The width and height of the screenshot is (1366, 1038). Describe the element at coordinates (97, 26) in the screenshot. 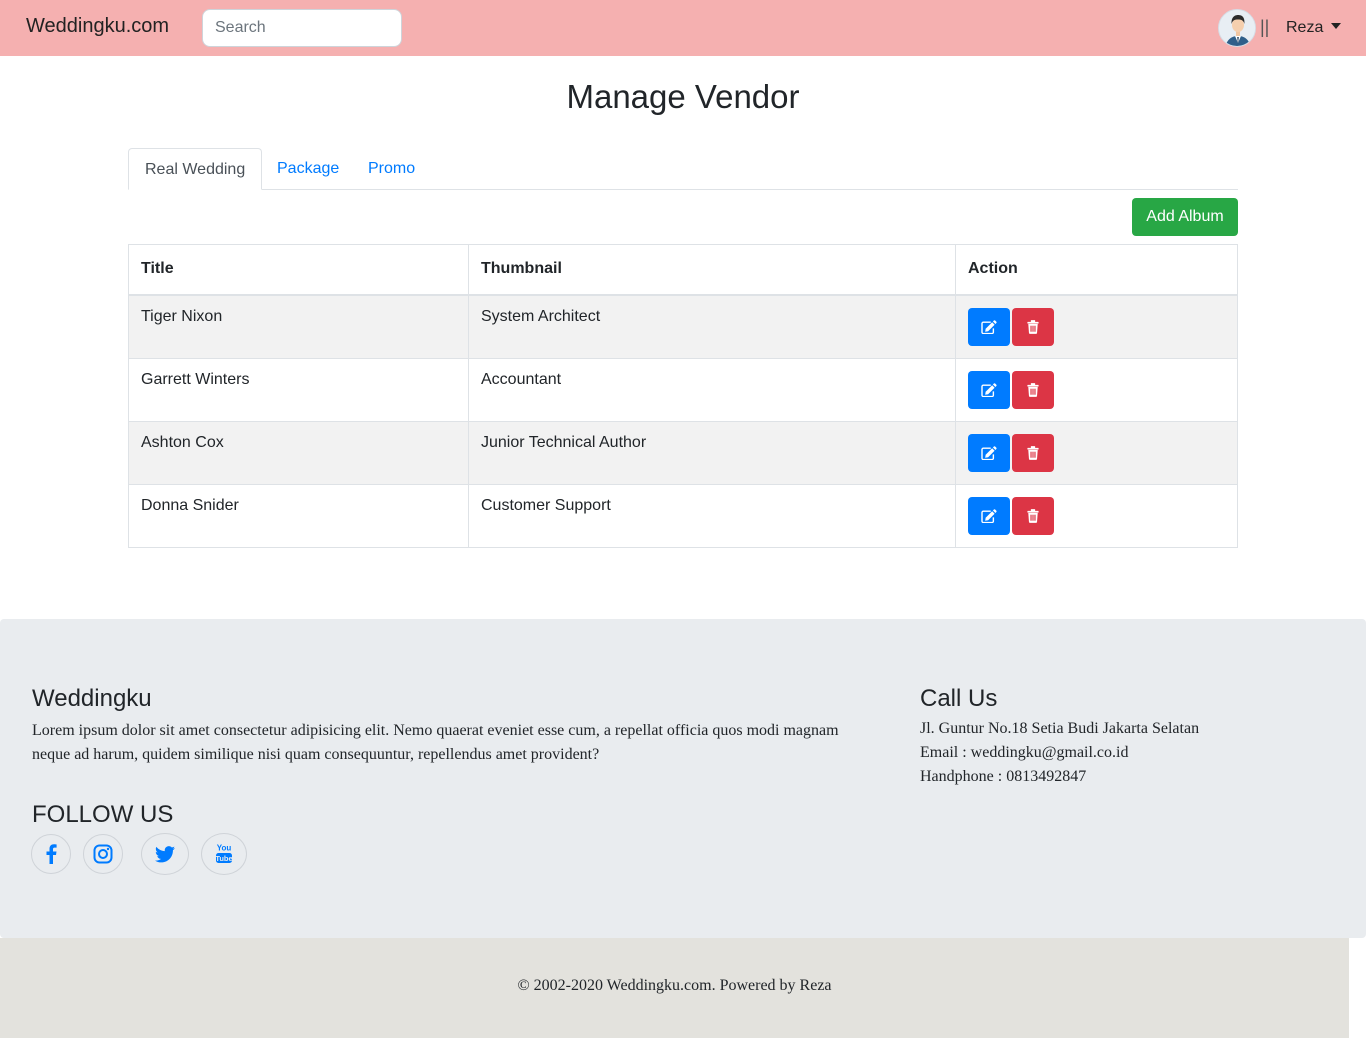

I see `brand-logo: Weddingku.com` at that location.